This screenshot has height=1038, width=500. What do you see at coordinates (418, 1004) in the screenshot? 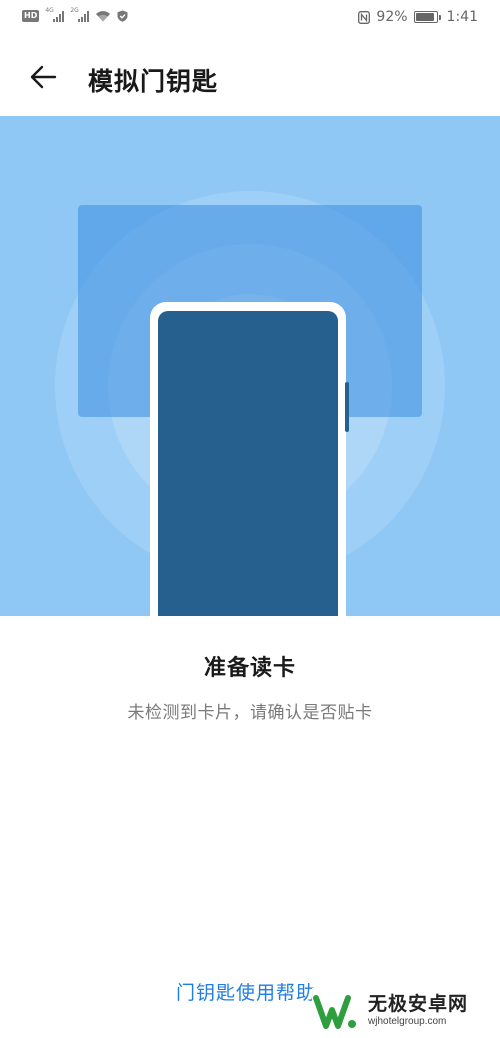
I see `watermark-name: 无极安卓网` at bounding box center [418, 1004].